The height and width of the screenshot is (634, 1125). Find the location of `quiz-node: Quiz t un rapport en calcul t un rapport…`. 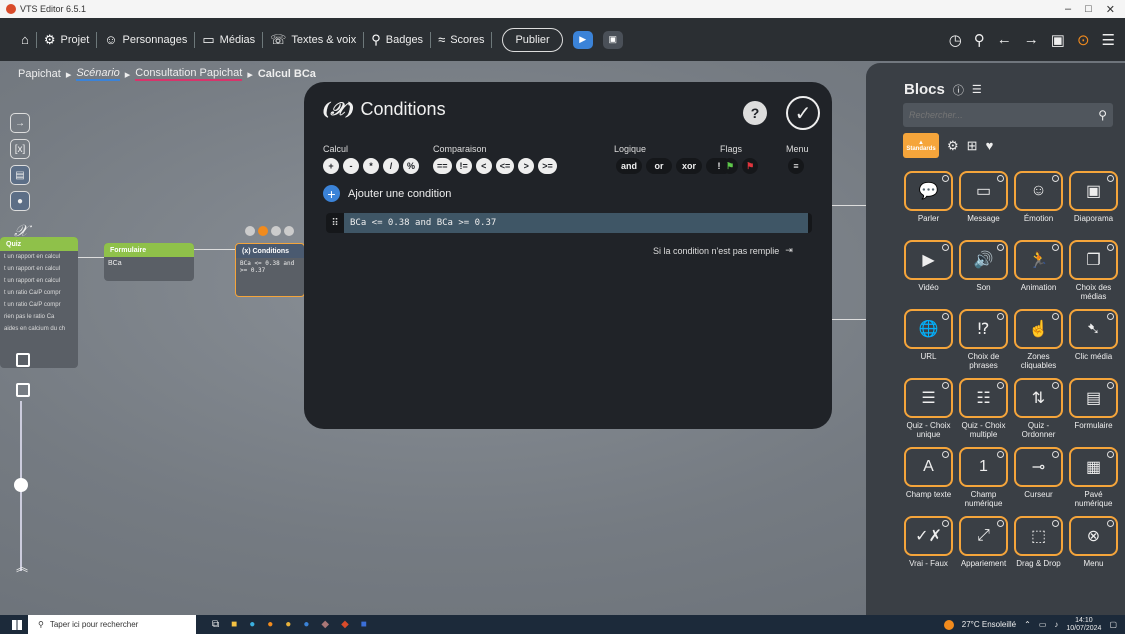

quiz-node: Quiz t un rapport en calcul t un rapport… is located at coordinates (39, 302).